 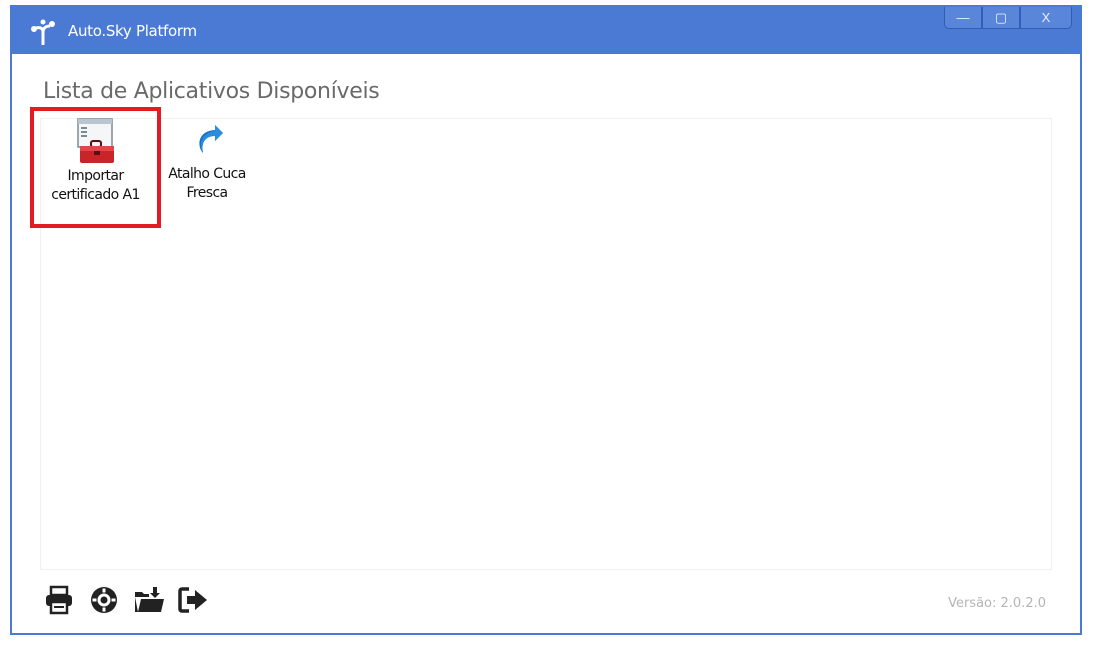 I want to click on window-controls: — ▢ X, so click(x=1008, y=19).